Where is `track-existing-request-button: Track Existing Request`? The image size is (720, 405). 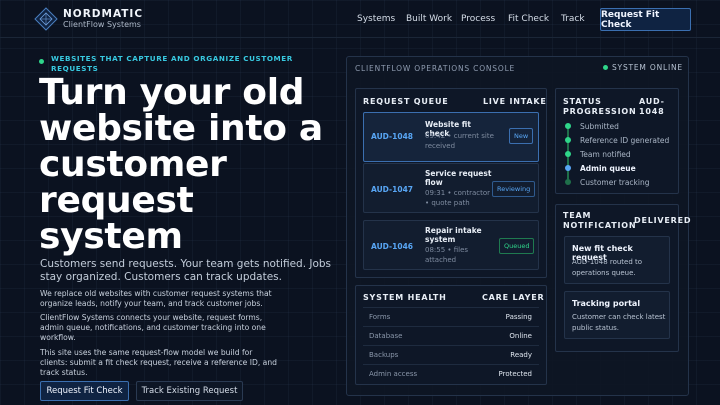 track-existing-request-button: Track Existing Request is located at coordinates (189, 391).